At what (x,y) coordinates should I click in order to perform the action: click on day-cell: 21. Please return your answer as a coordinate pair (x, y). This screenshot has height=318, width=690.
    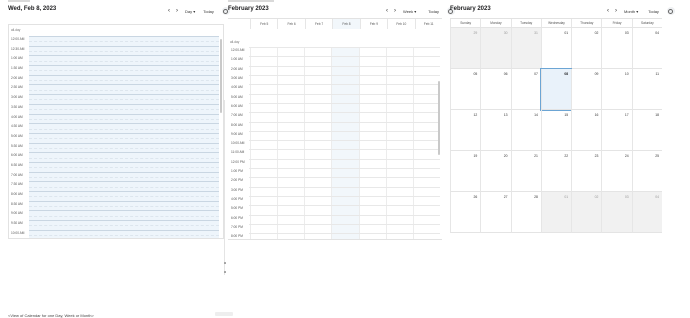
    Looking at the image, I should click on (525, 171).